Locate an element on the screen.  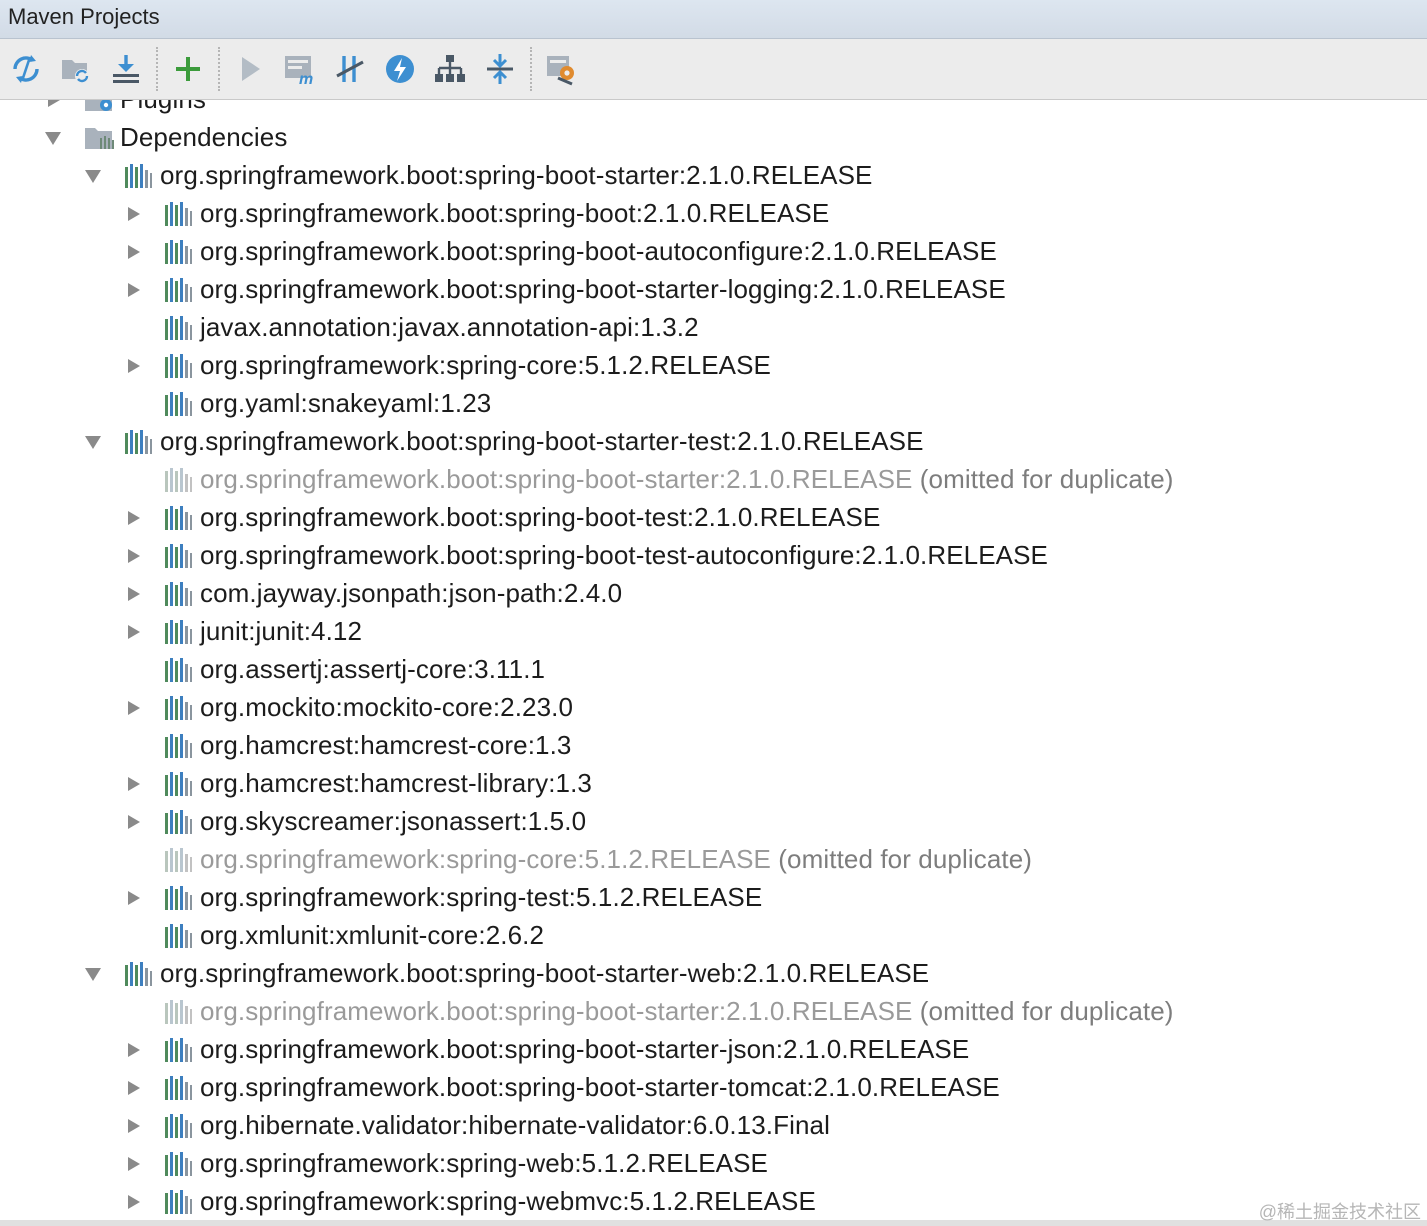
skip-tests-icon is located at coordinates (400, 69).